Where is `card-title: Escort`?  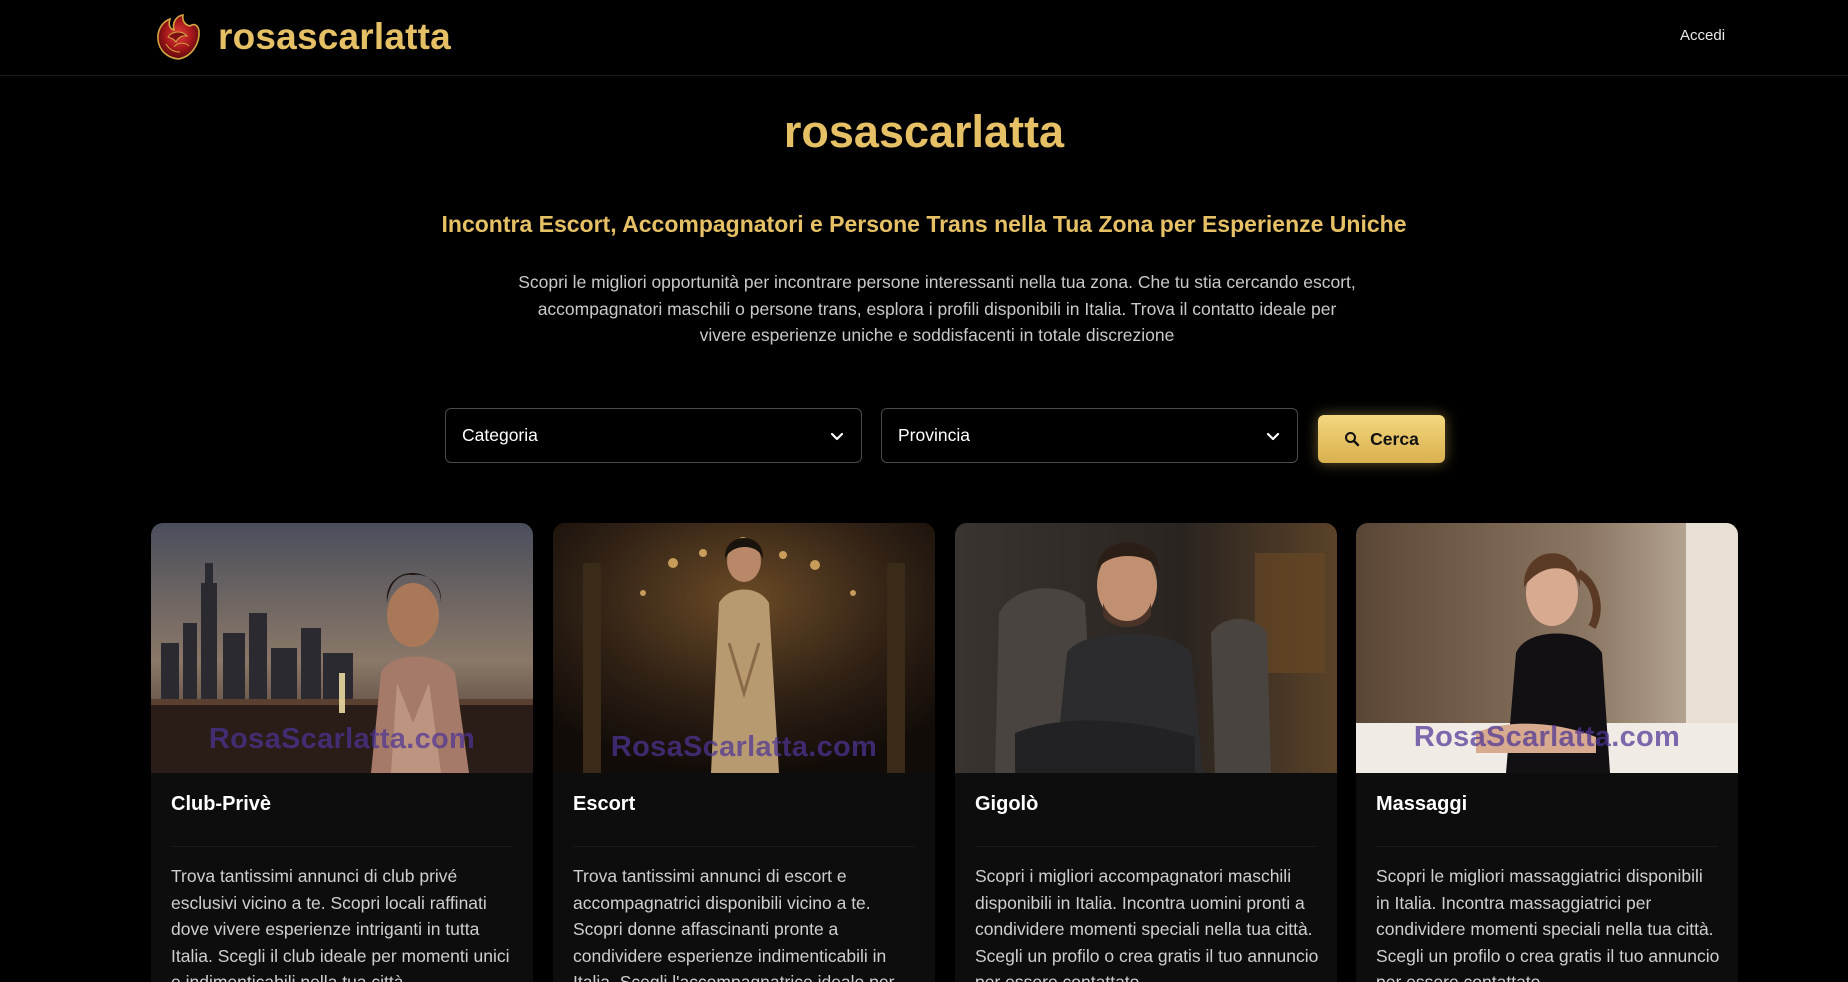 card-title: Escort is located at coordinates (604, 804).